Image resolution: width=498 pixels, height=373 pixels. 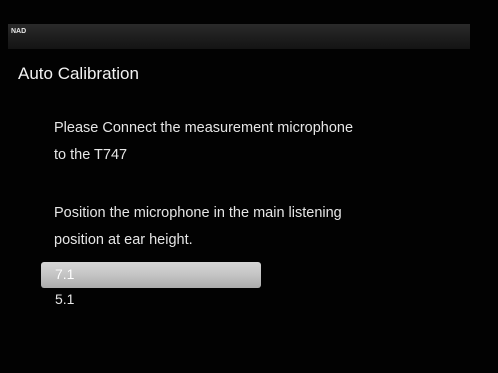 What do you see at coordinates (65, 274) in the screenshot?
I see `option-label: 7.1` at bounding box center [65, 274].